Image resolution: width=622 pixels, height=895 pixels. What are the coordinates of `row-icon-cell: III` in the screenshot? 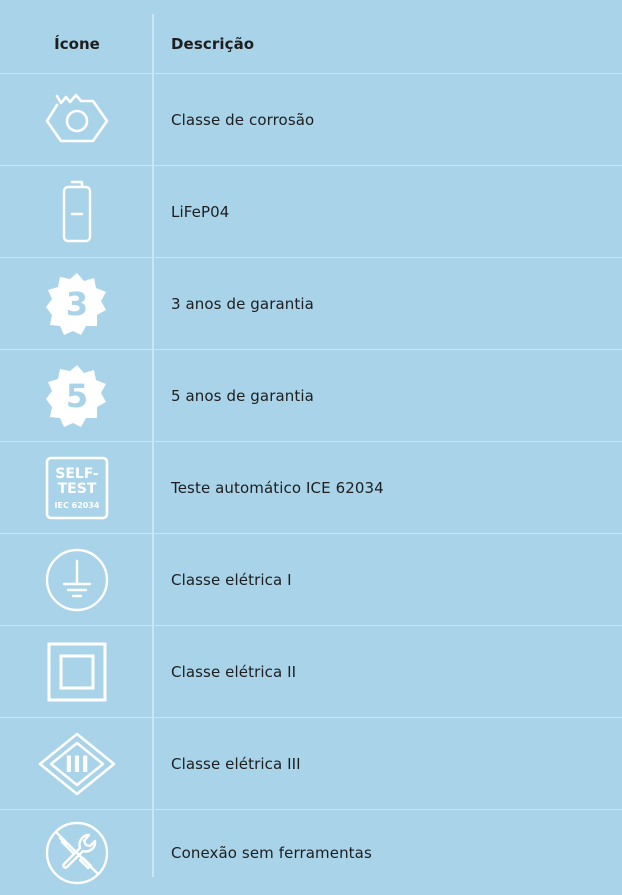 It's located at (77, 763).